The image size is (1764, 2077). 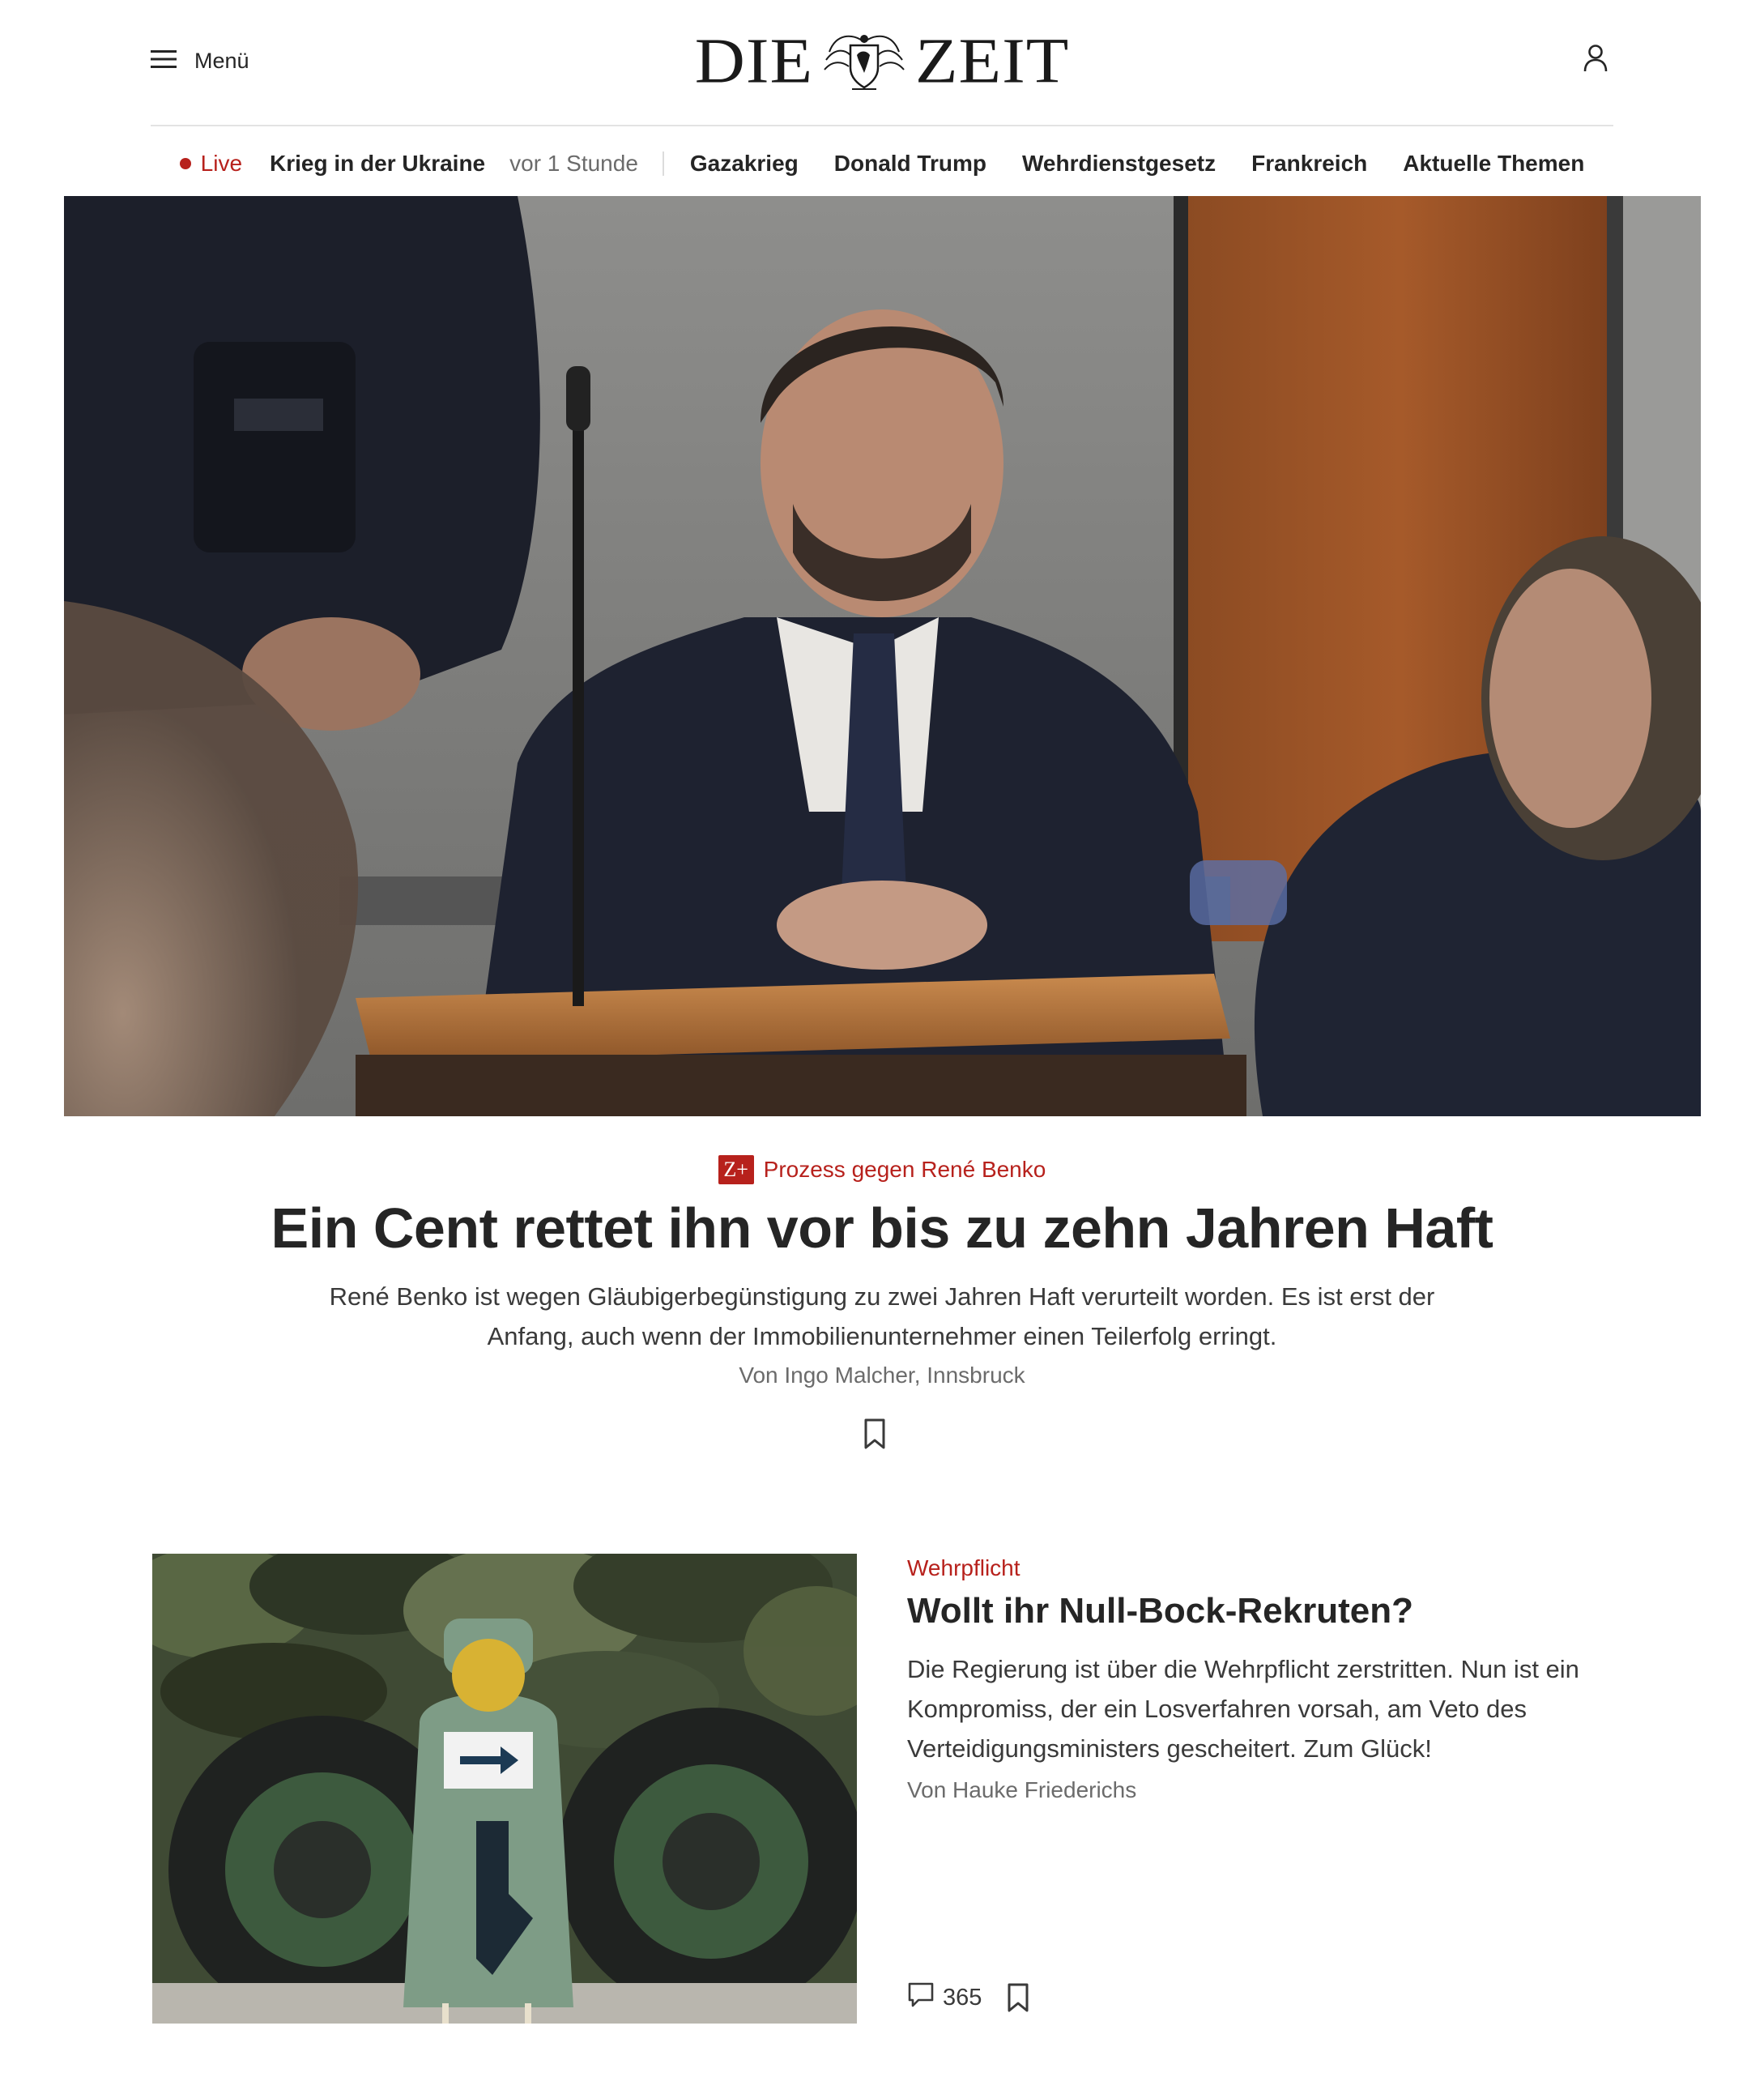 I want to click on live-label: Live, so click(x=221, y=163).